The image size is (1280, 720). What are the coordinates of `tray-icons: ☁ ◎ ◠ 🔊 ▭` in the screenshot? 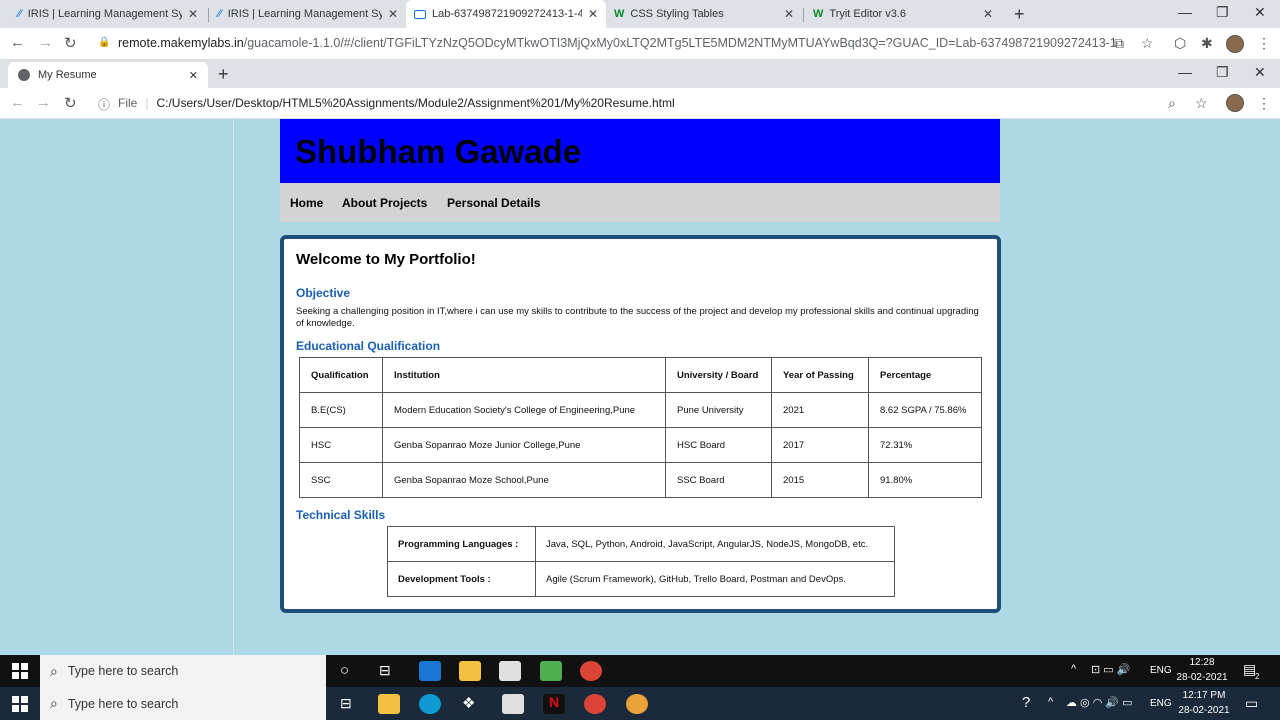 It's located at (1099, 702).